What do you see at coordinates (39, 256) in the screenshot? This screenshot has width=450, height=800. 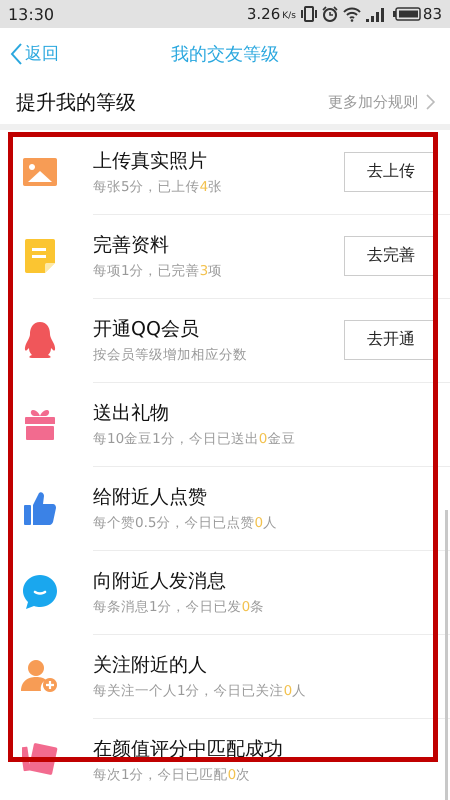 I see `note-icon` at bounding box center [39, 256].